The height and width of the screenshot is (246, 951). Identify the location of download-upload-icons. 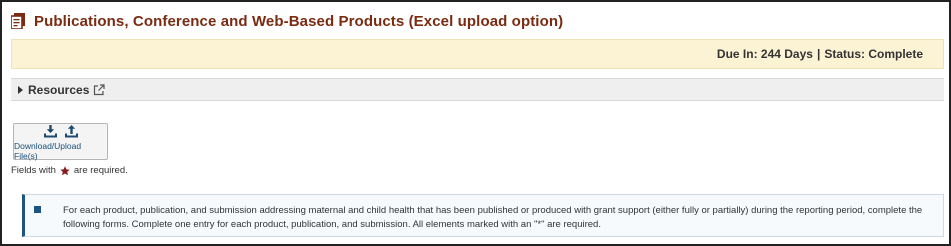
(61, 131).